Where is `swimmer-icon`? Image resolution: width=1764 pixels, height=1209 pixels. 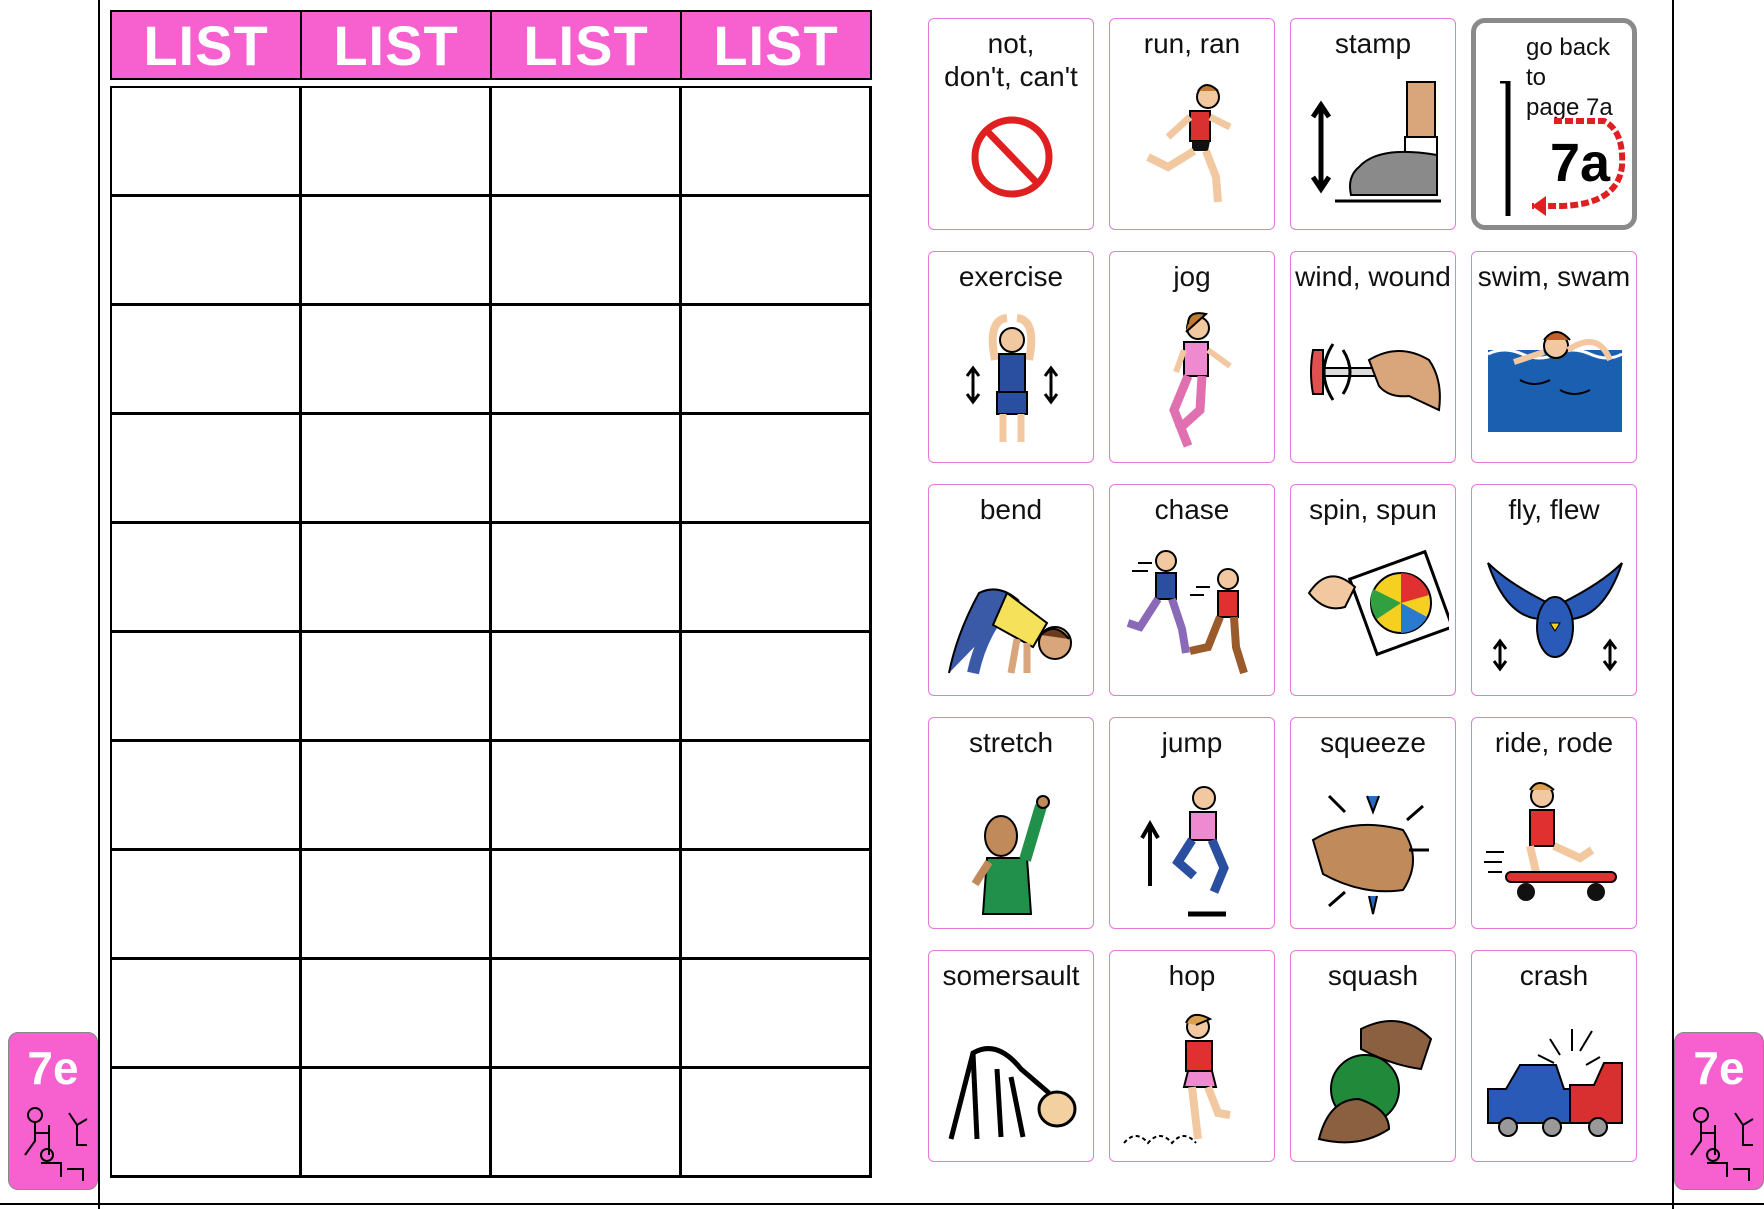 swimmer-icon is located at coordinates (1555, 381).